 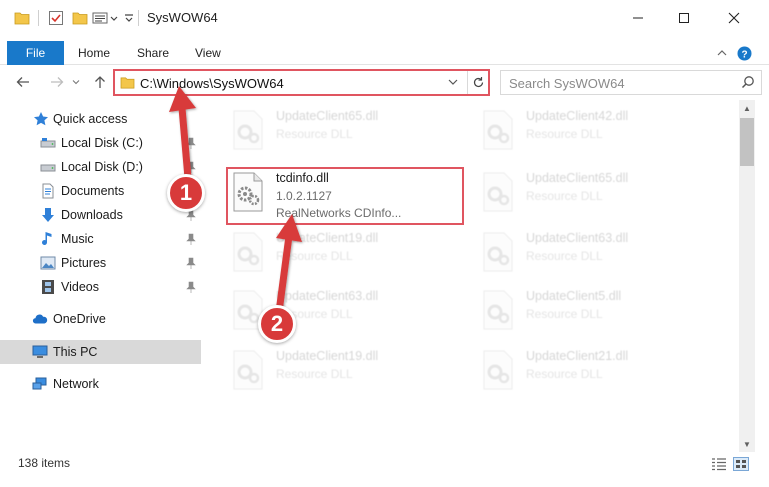 I want to click on nav-item-this-pc: This PC, so click(x=100, y=352).